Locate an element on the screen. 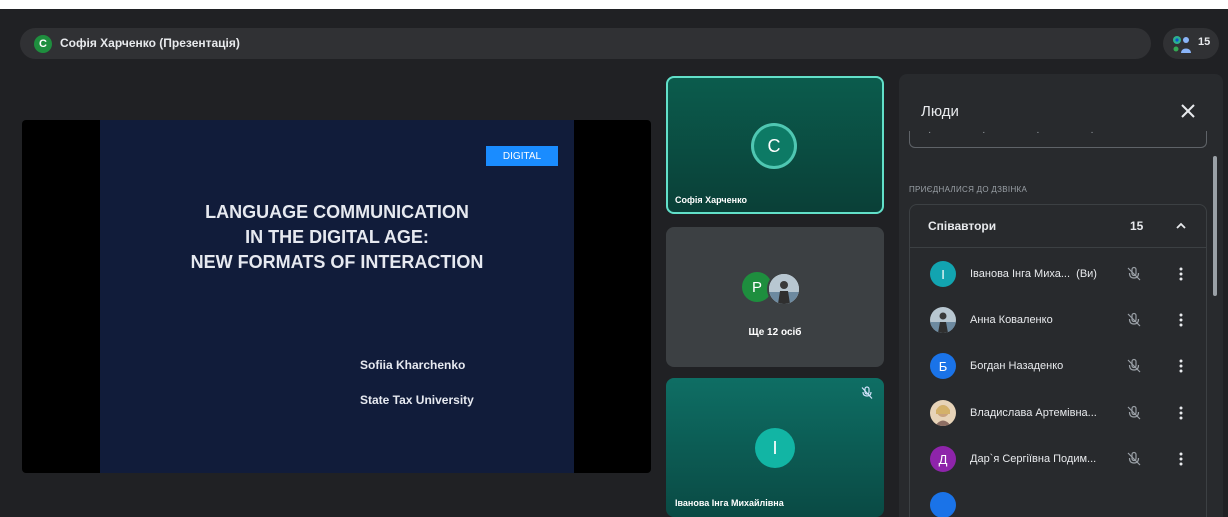 Image resolution: width=1228 pixels, height=517 pixels. others-label: Ще 12 осіб is located at coordinates (775, 332).